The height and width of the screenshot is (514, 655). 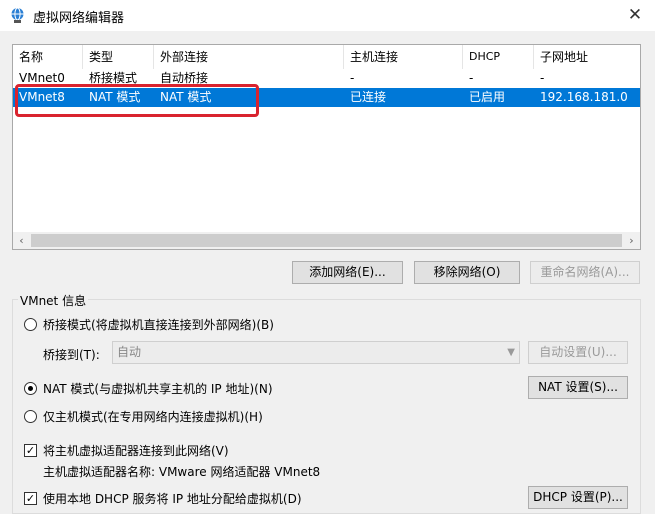 What do you see at coordinates (153, 416) in the screenshot?
I see `host-only-label: 仅主机模式(在专用网络内连接虚拟机)(H)` at bounding box center [153, 416].